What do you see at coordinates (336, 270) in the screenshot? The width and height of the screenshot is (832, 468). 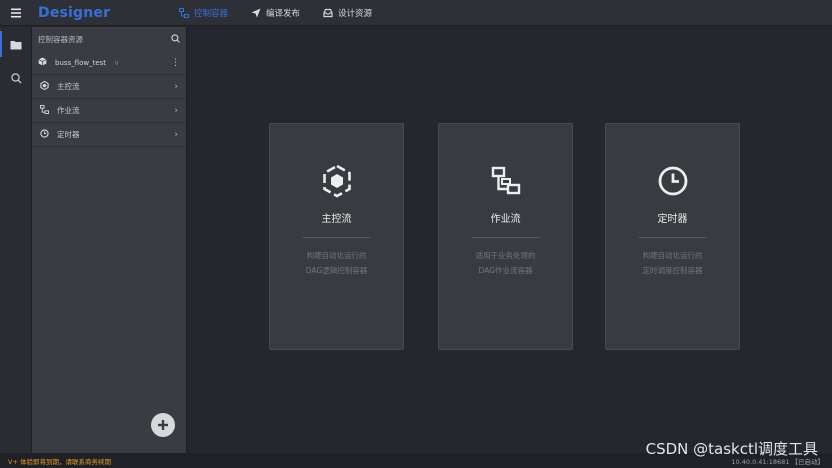 I see `card-desc-line: DAG逻辑控制容器` at bounding box center [336, 270].